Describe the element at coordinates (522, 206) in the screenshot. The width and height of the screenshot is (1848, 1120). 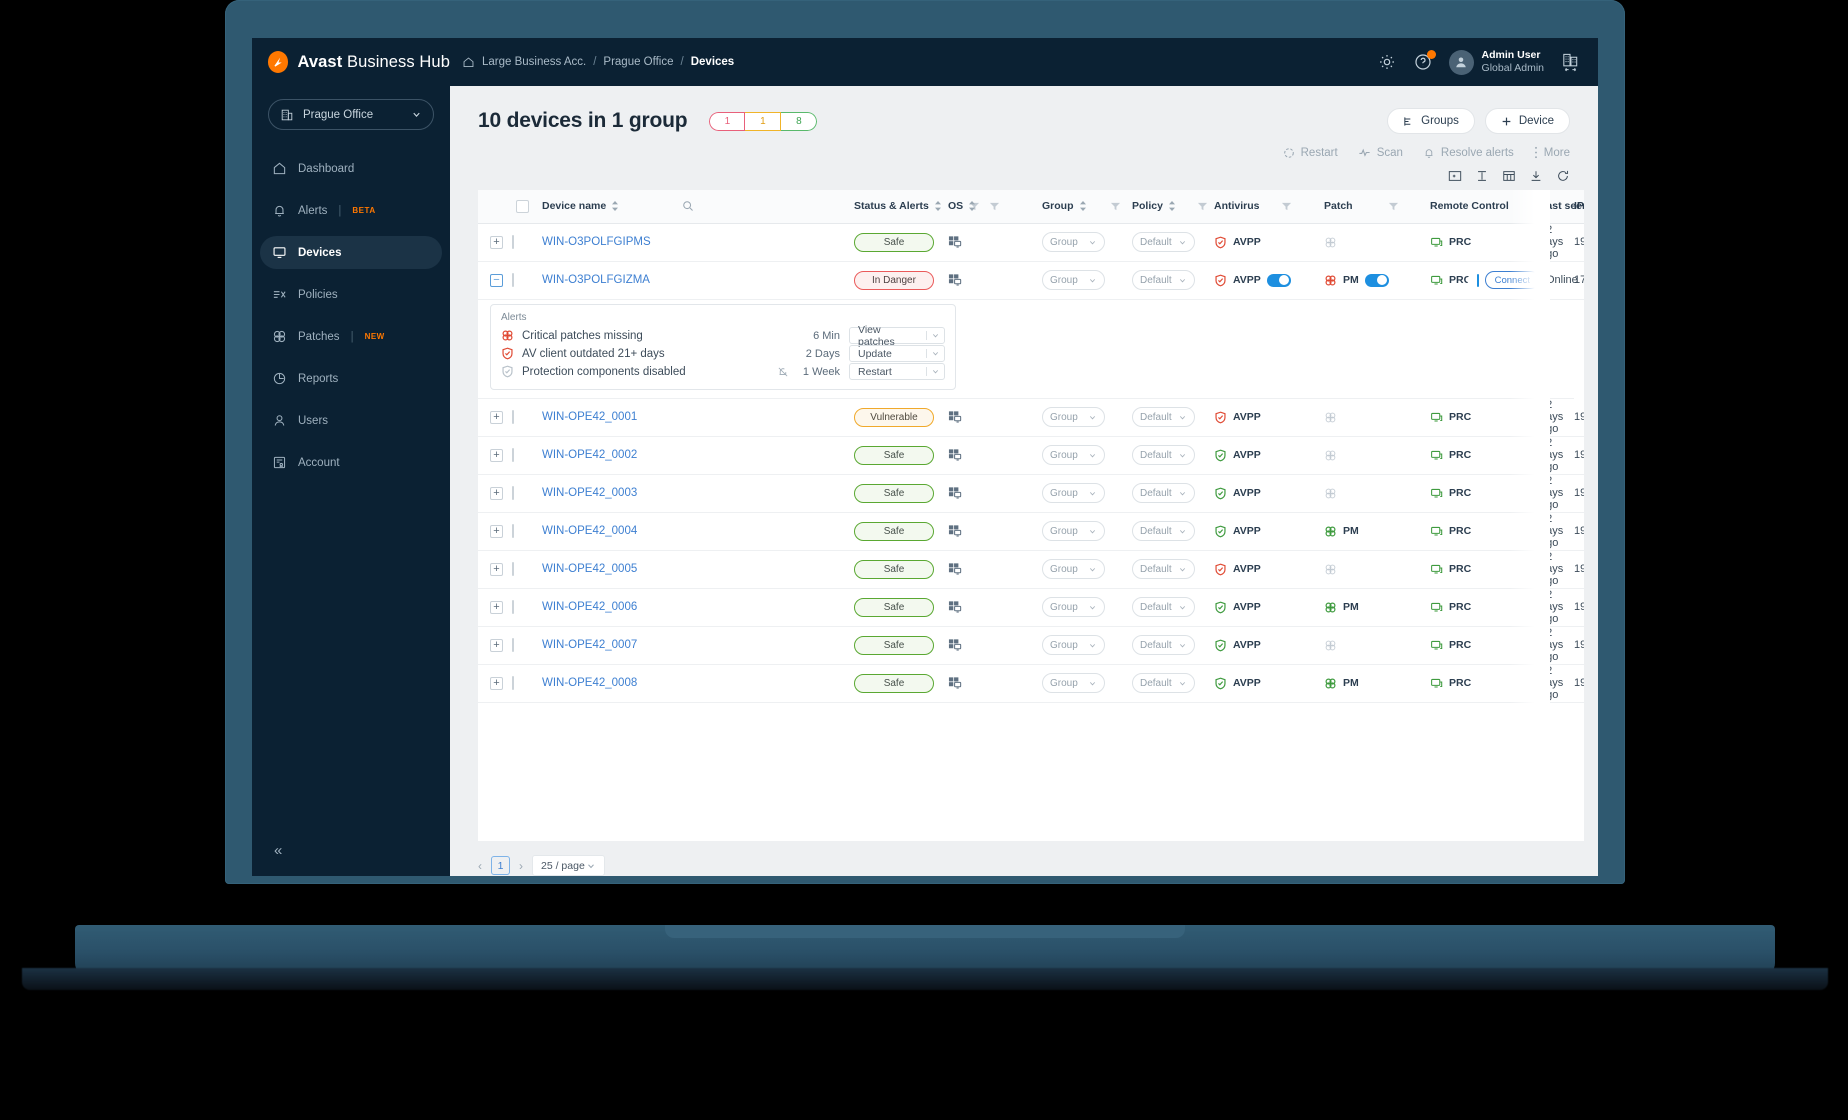
I see `select-all-checkbox` at that location.